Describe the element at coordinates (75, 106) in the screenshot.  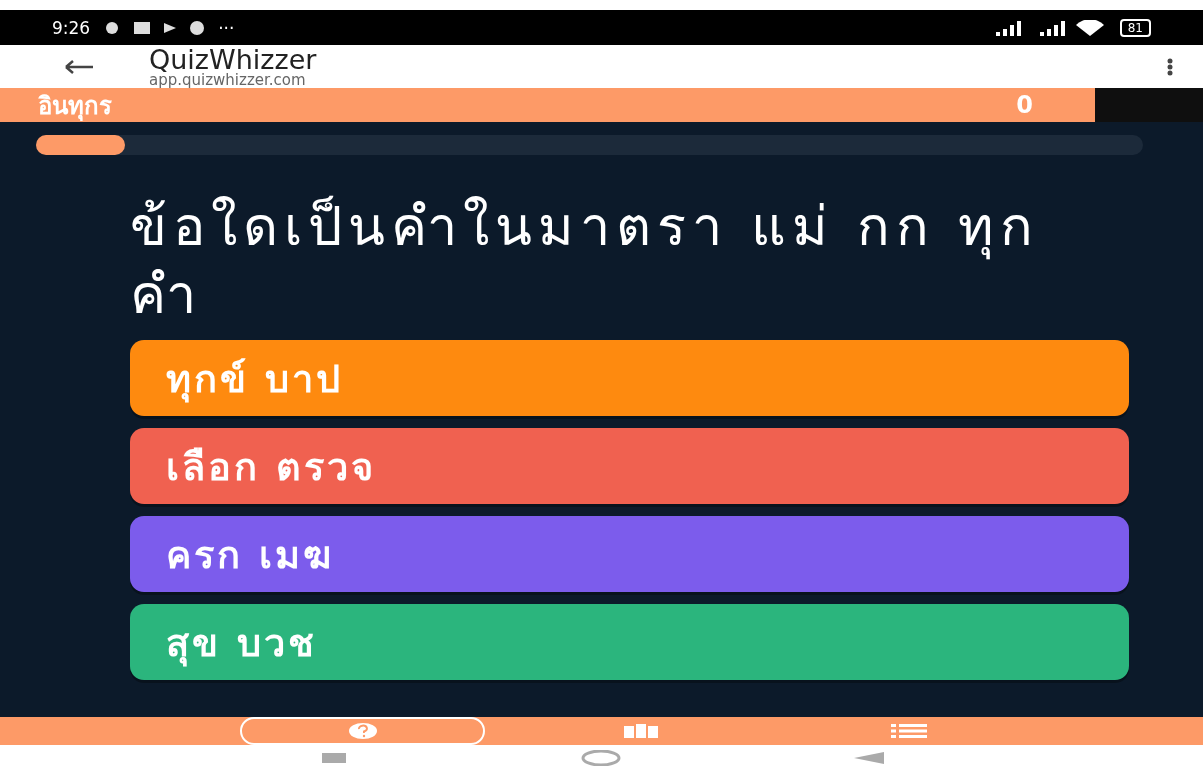
I see `player-name: อินทุกร` at that location.